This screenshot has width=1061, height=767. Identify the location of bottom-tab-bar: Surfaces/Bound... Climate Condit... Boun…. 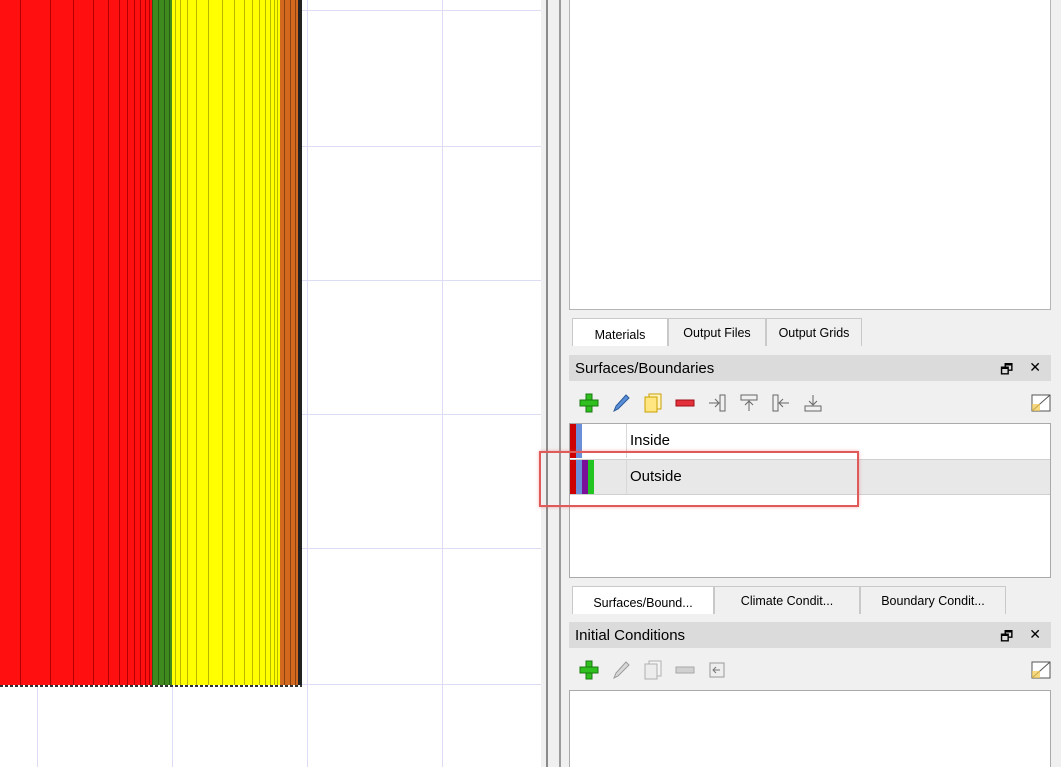
(789, 600).